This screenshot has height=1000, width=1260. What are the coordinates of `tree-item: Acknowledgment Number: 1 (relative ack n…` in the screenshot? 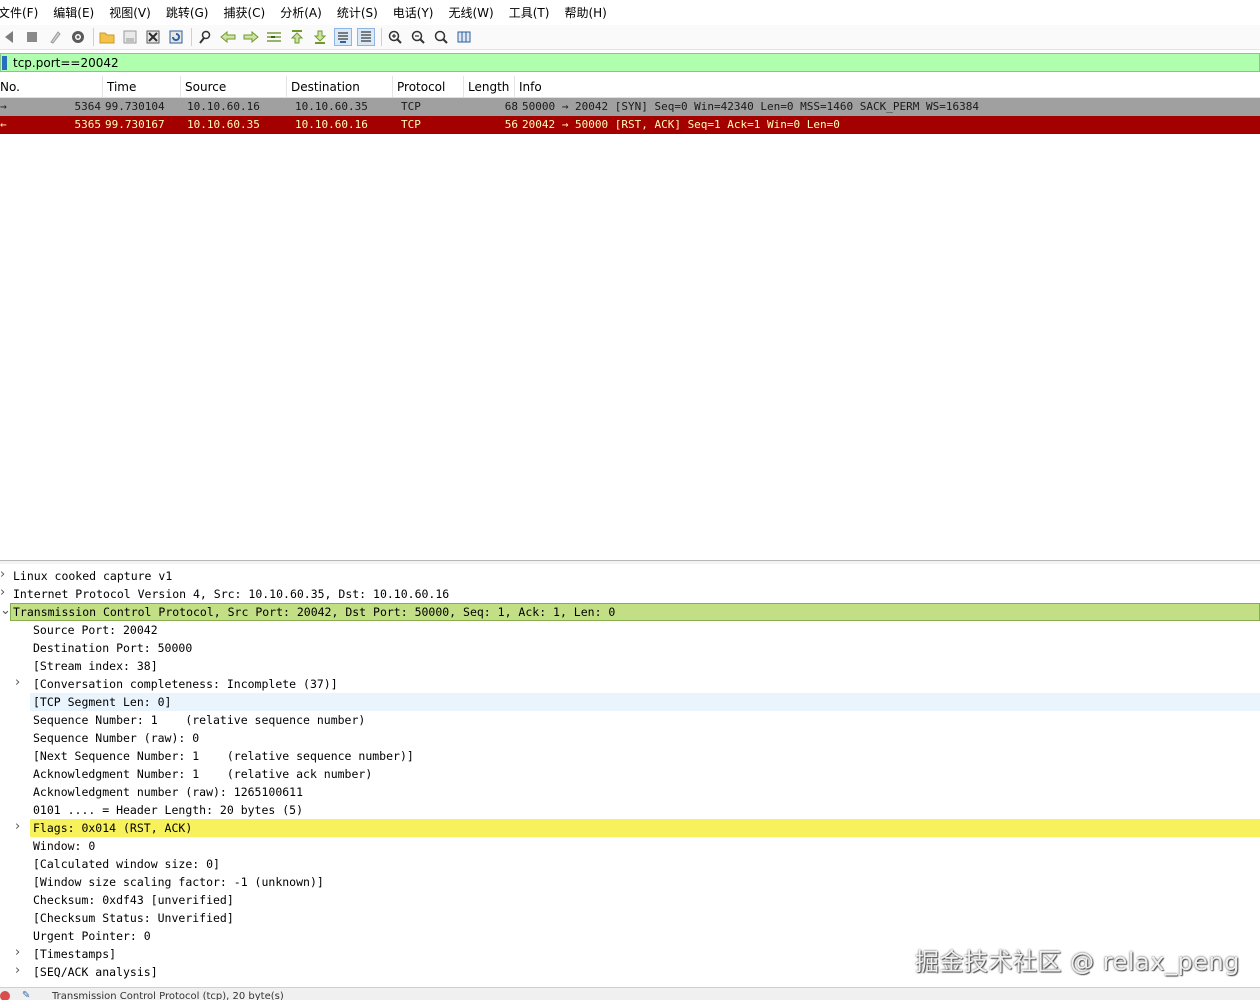 It's located at (630, 774).